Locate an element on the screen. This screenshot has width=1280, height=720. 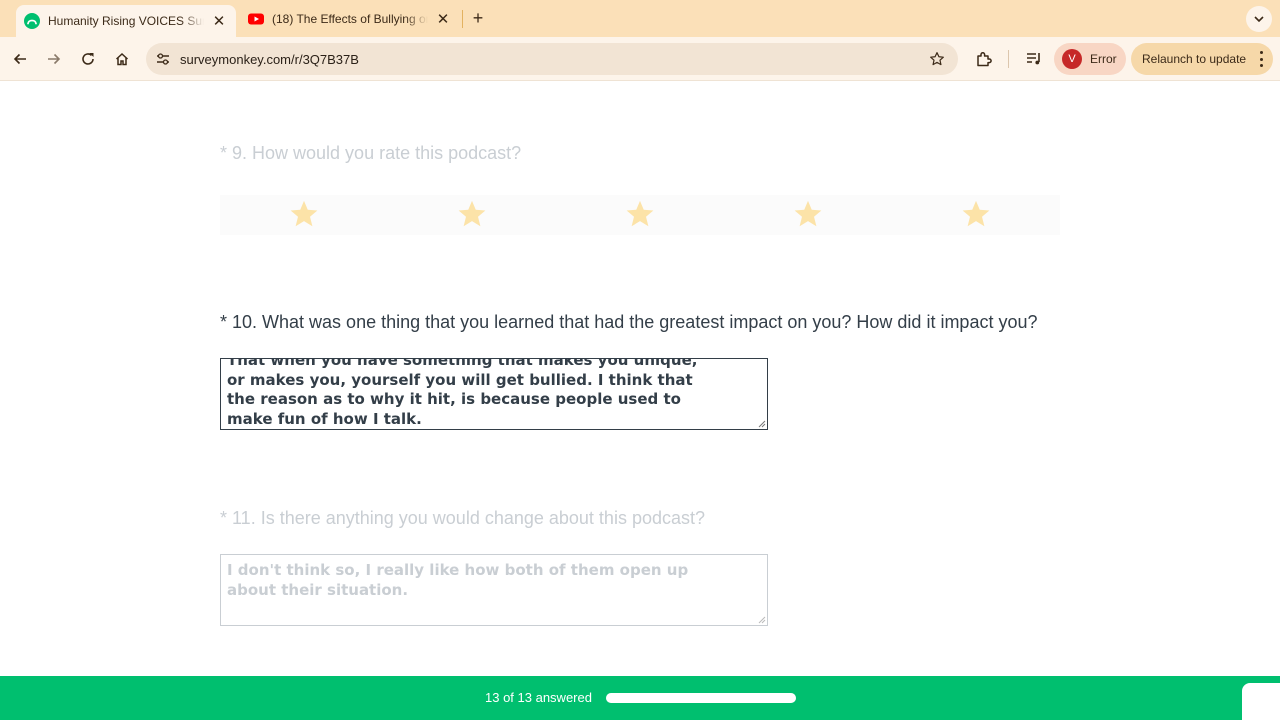
question-9-title: * 9. How would you rate this podcast? is located at coordinates (371, 153).